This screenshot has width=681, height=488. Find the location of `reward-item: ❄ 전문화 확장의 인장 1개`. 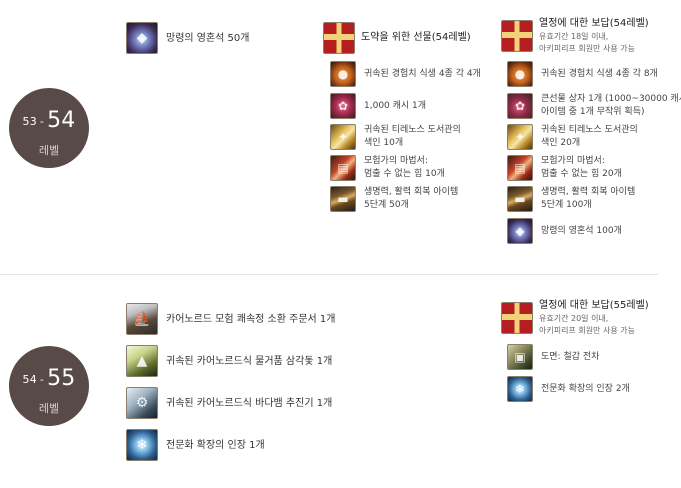

reward-item: ❄ 전문화 확장의 인장 1개 is located at coordinates (195, 445).